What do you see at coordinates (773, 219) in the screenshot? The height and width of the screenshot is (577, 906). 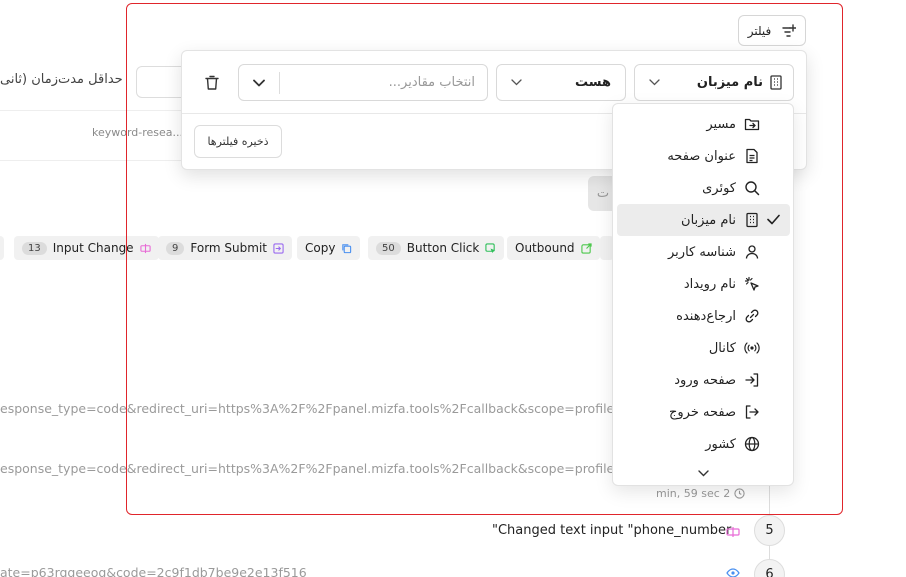 I see `check-icon` at bounding box center [773, 219].